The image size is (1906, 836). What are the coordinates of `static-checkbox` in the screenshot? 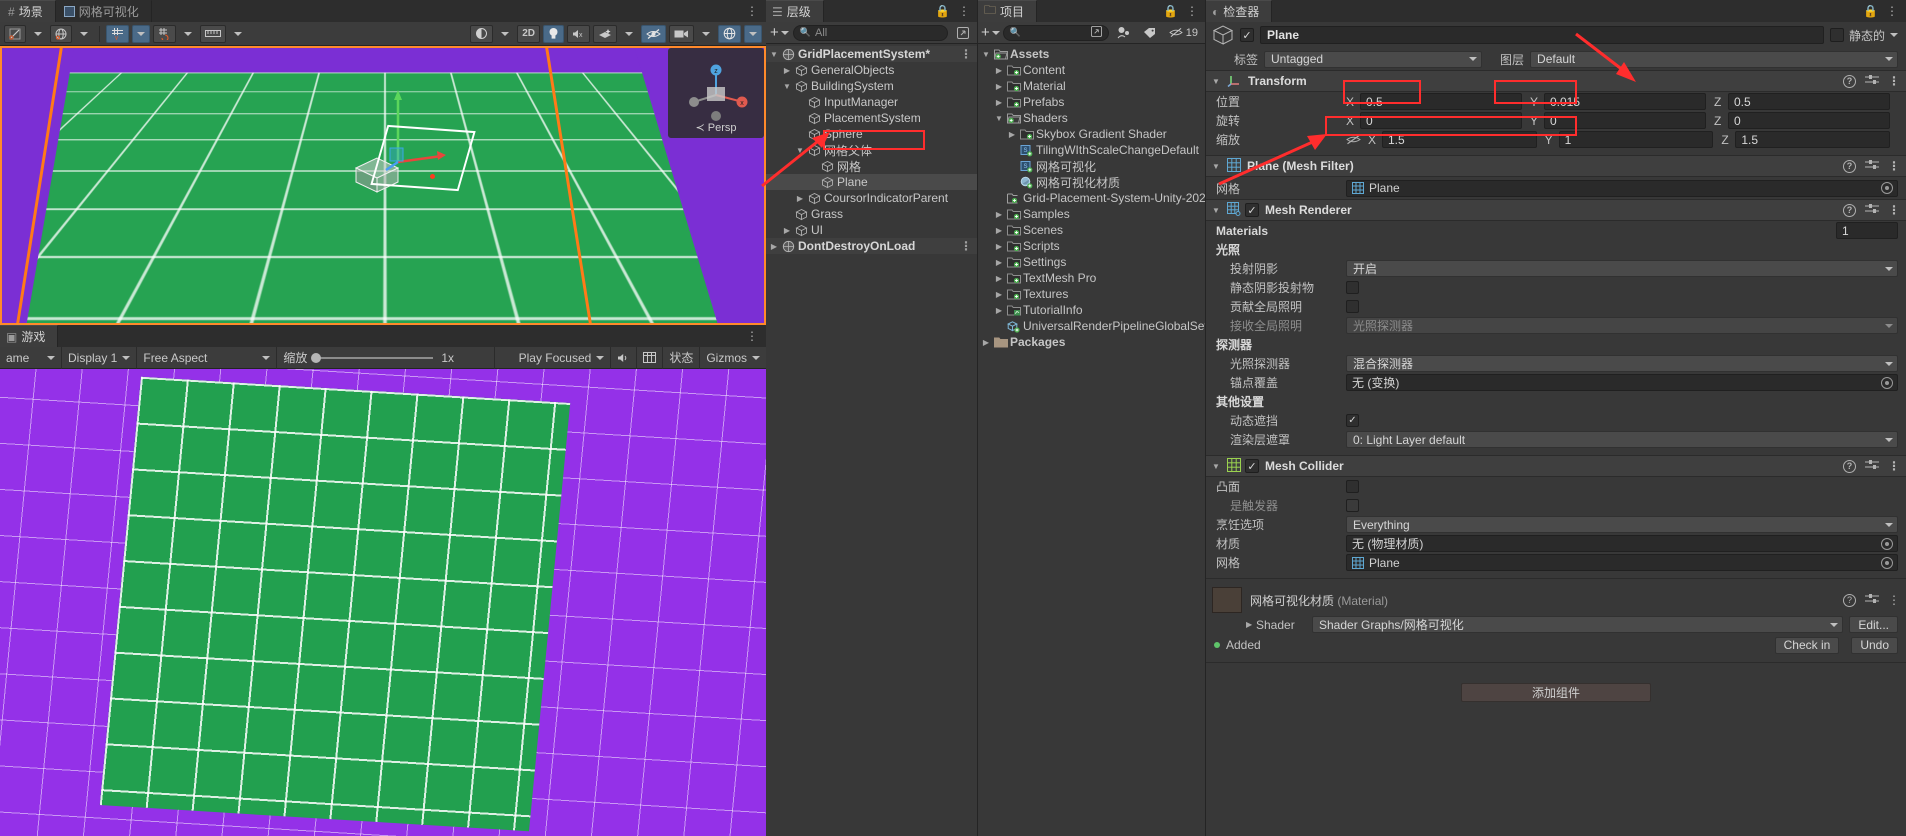 It's located at (1836, 35).